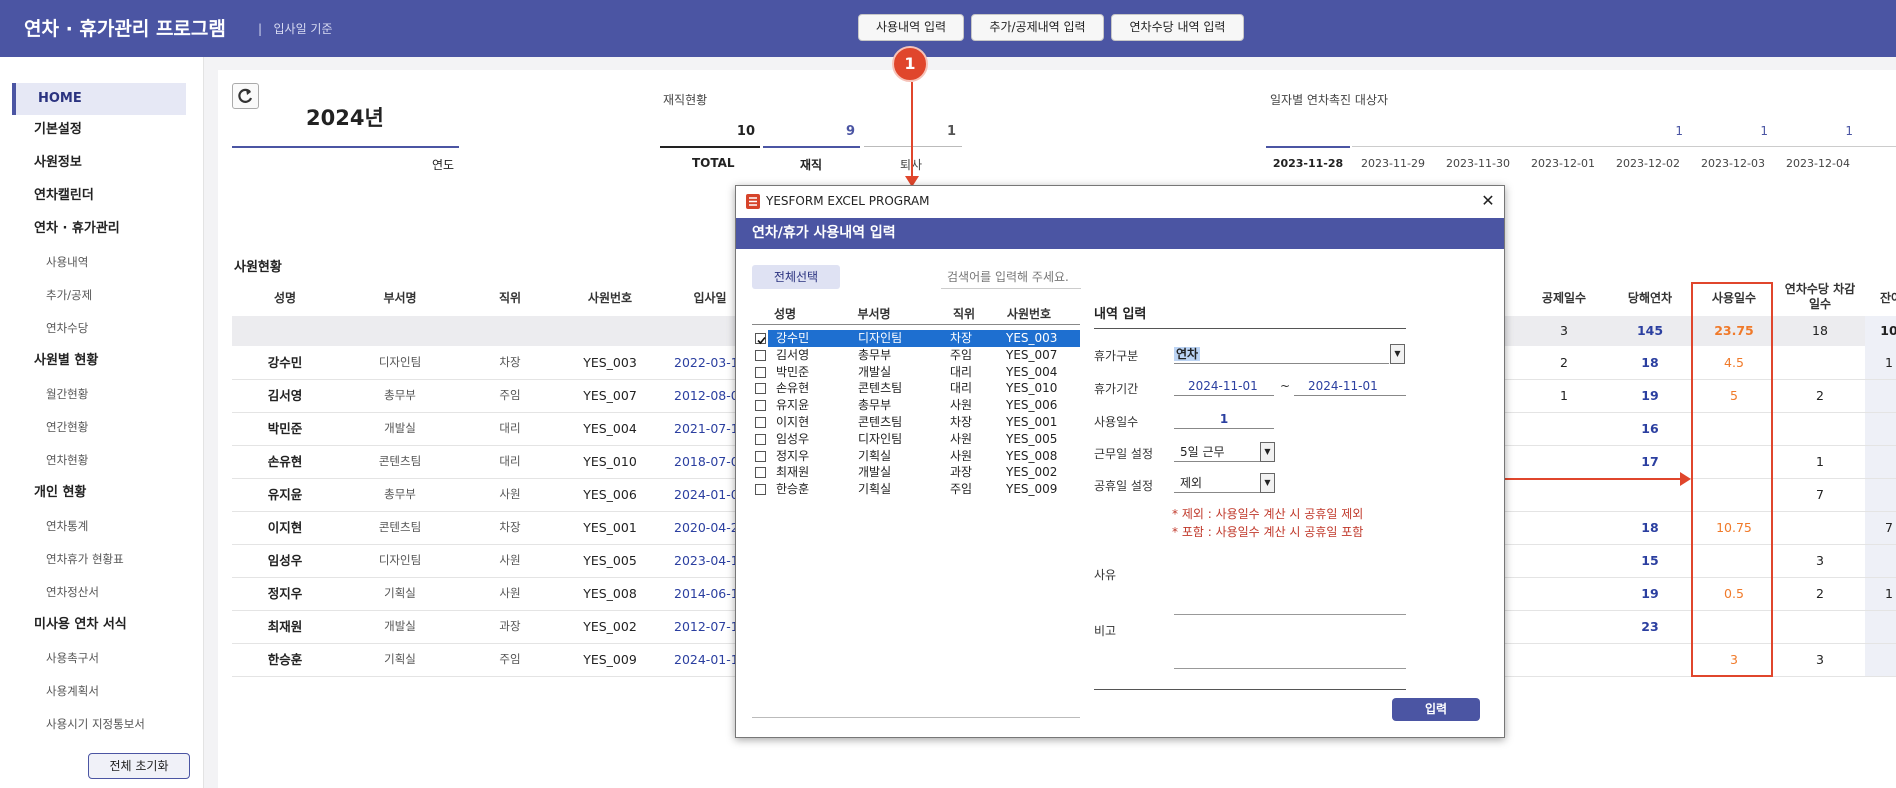 The image size is (1896, 788). What do you see at coordinates (99, 130) in the screenshot?
I see `sidebar-item-settings: 기본설정` at bounding box center [99, 130].